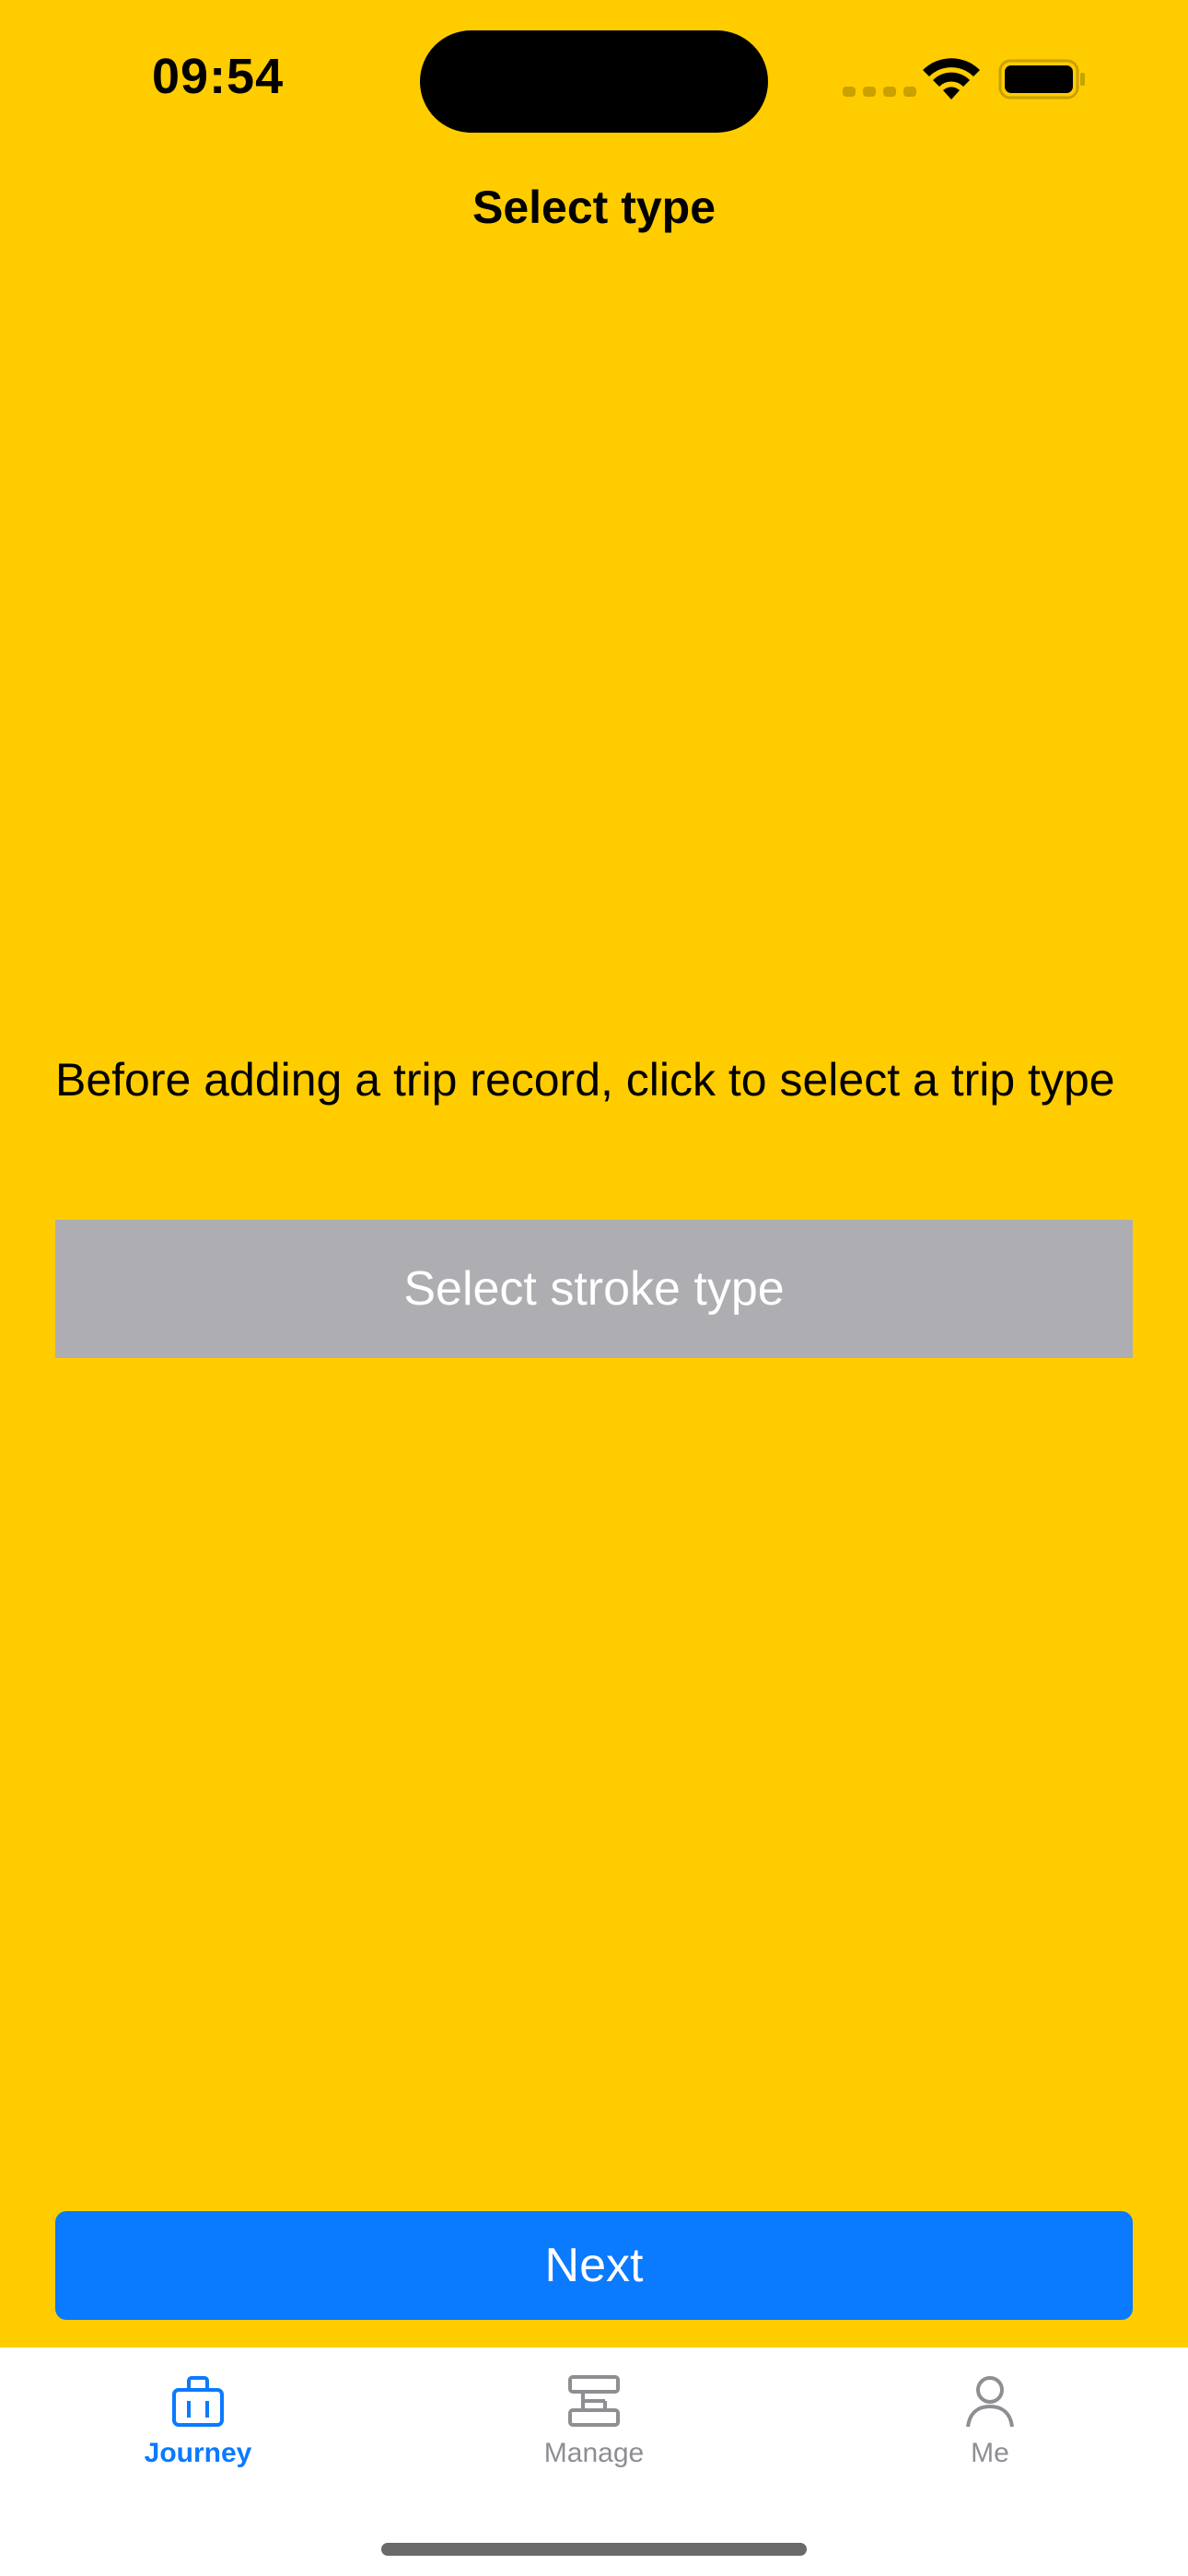 This screenshot has height=2576, width=1188. I want to click on tab-manage: Manage, so click(594, 2421).